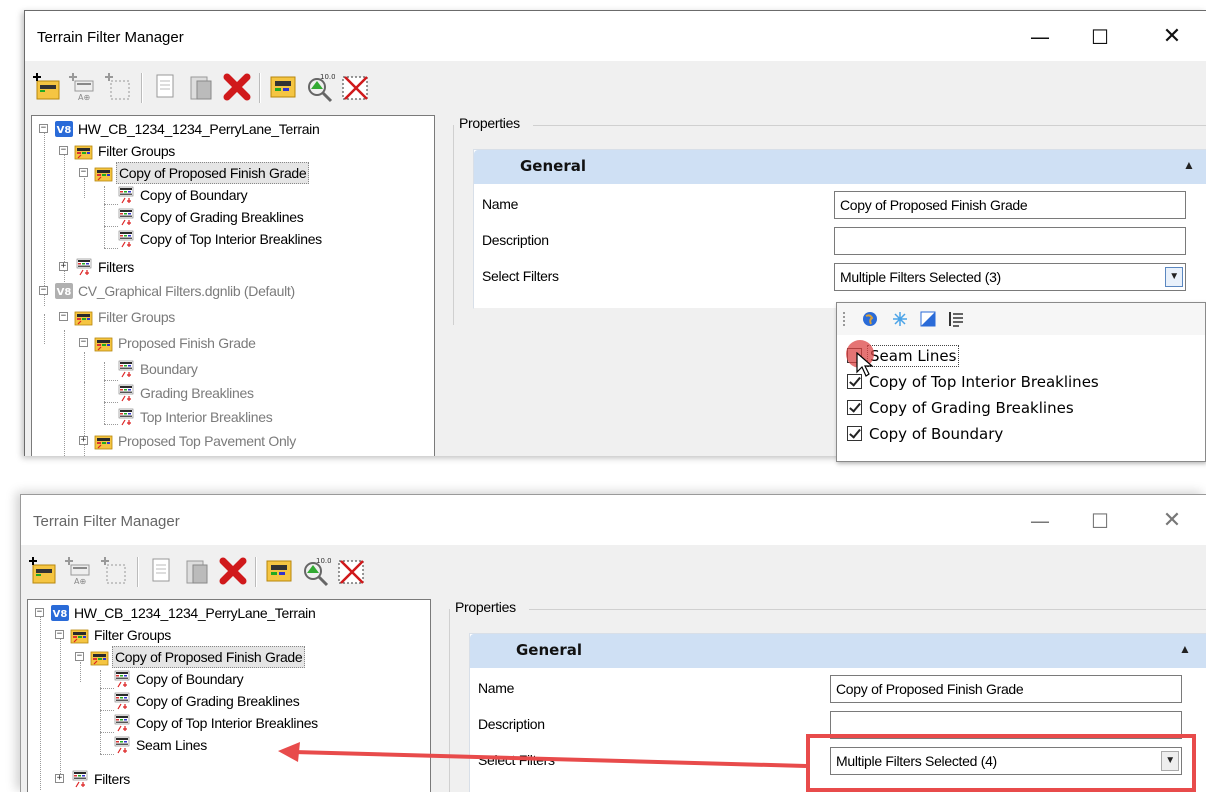 This screenshot has width=1206, height=792. Describe the element at coordinates (613, 520) in the screenshot. I see `title-bar: Terrain Filter Manager — ☐ ✕` at that location.